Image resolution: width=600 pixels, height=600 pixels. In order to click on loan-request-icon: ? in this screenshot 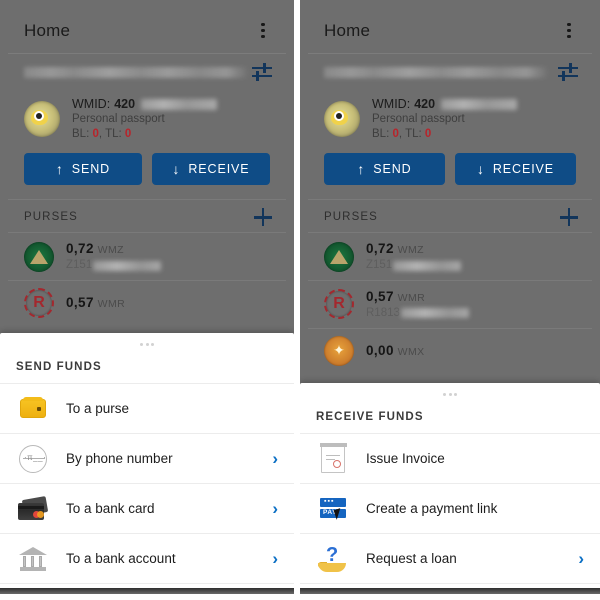, I will do `click(333, 559)`.